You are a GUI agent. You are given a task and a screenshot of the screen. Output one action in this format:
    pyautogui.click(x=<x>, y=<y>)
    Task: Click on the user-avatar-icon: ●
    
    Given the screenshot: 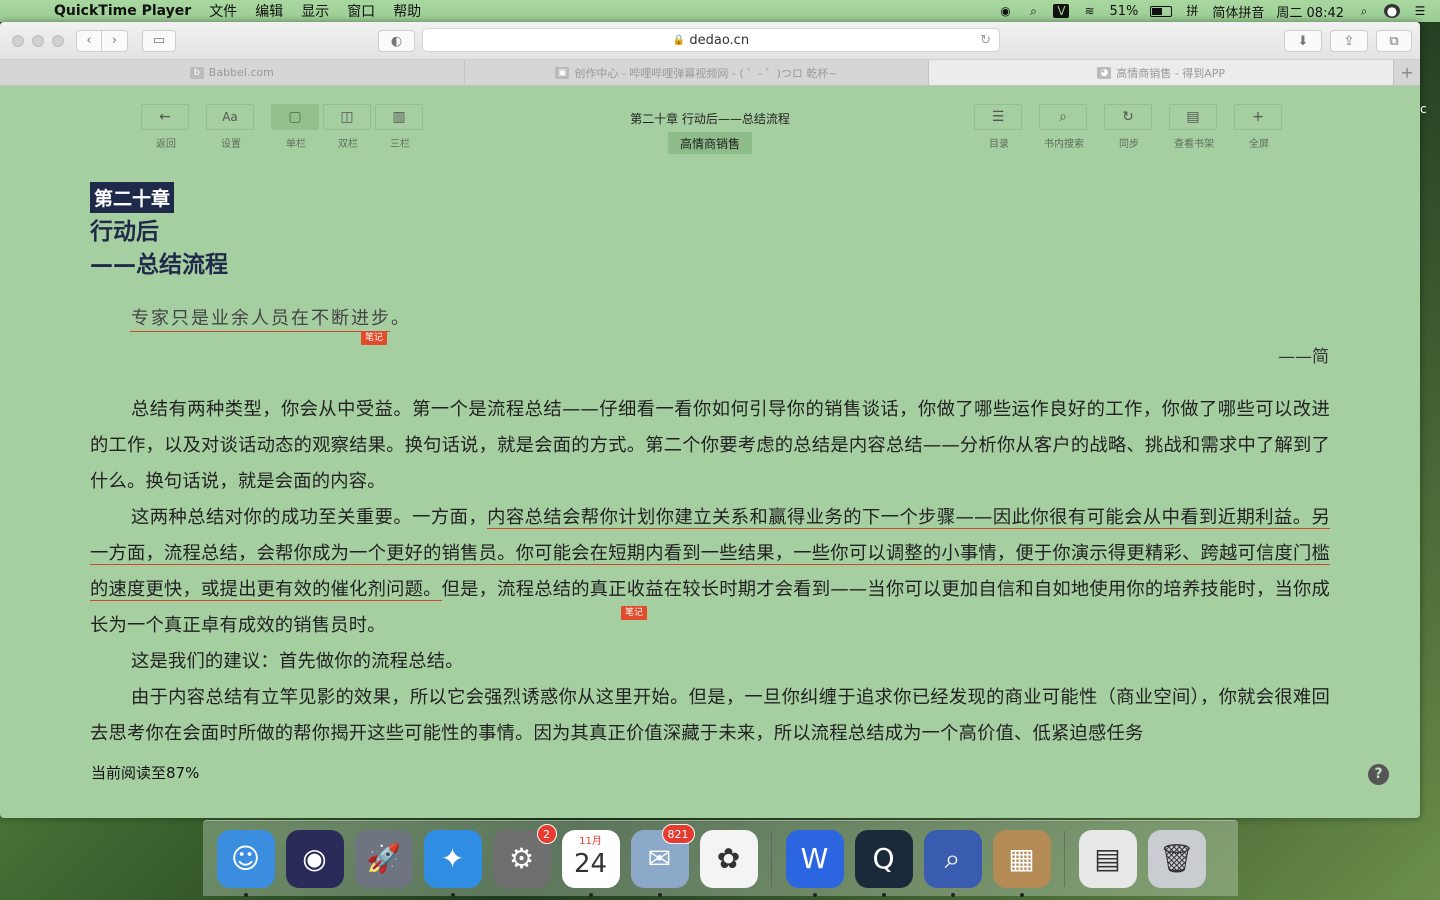 What is the action you would take?
    pyautogui.click(x=1392, y=11)
    